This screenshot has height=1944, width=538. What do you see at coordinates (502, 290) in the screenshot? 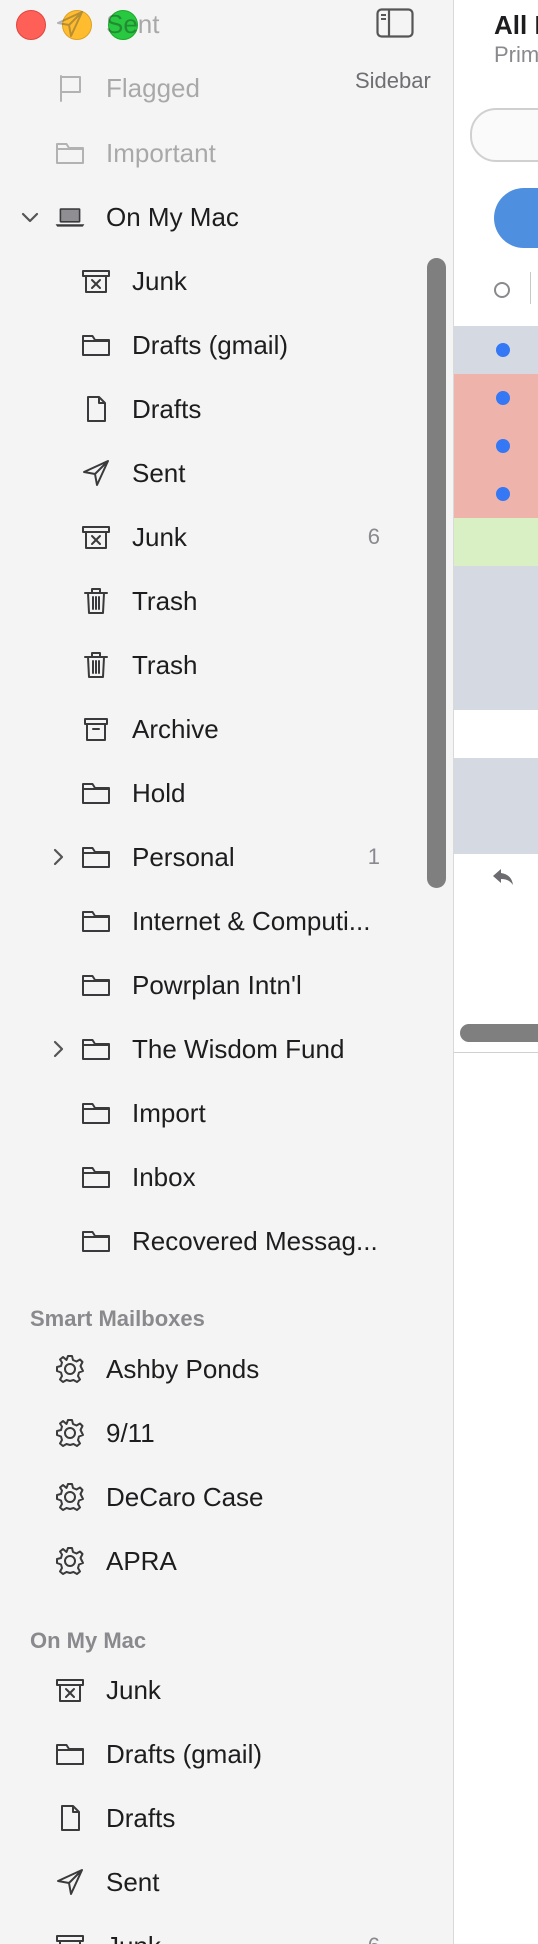
I see `unread-column-header-icon` at bounding box center [502, 290].